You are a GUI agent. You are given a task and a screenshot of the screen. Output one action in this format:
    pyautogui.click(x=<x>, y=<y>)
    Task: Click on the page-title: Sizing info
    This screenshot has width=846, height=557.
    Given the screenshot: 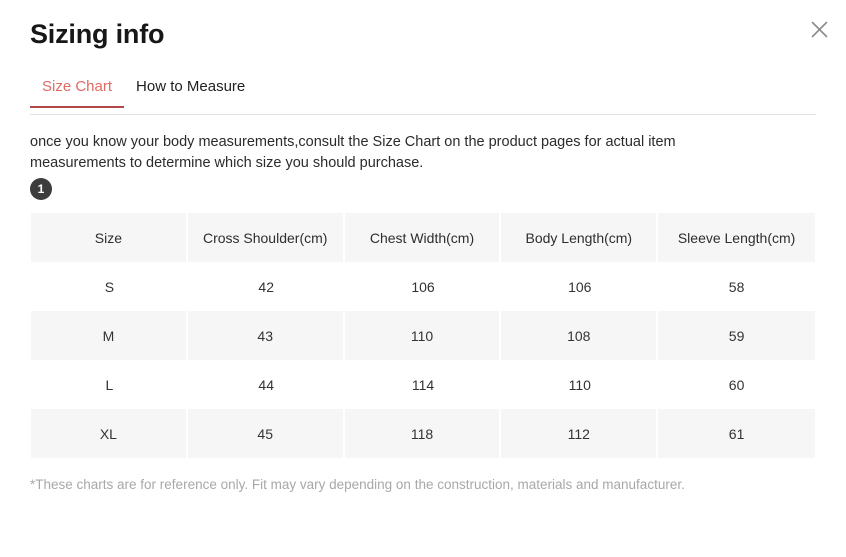 What is the action you would take?
    pyautogui.click(x=97, y=34)
    